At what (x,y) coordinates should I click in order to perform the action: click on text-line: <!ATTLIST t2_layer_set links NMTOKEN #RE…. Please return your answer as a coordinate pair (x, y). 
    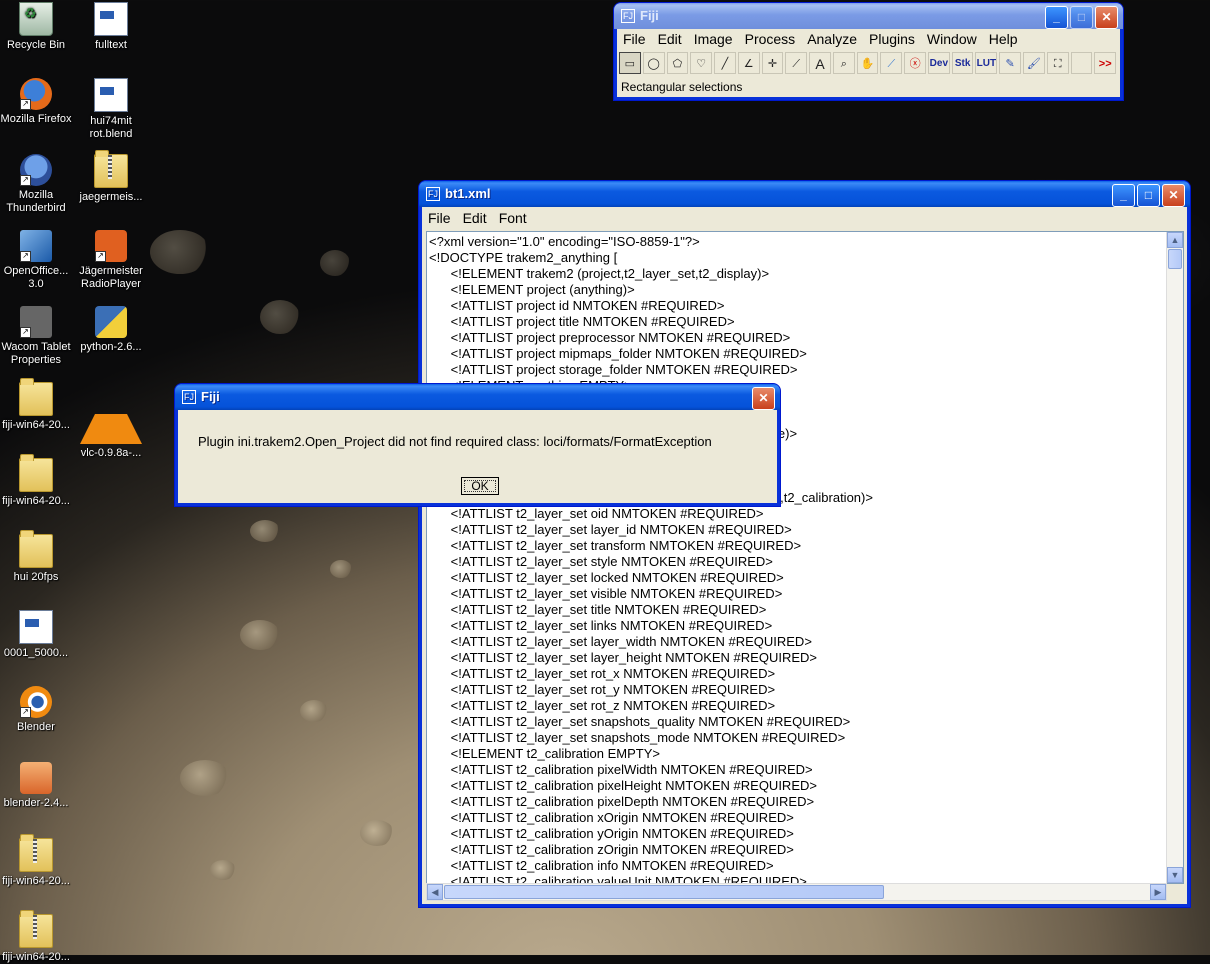
    Looking at the image, I should click on (601, 625).